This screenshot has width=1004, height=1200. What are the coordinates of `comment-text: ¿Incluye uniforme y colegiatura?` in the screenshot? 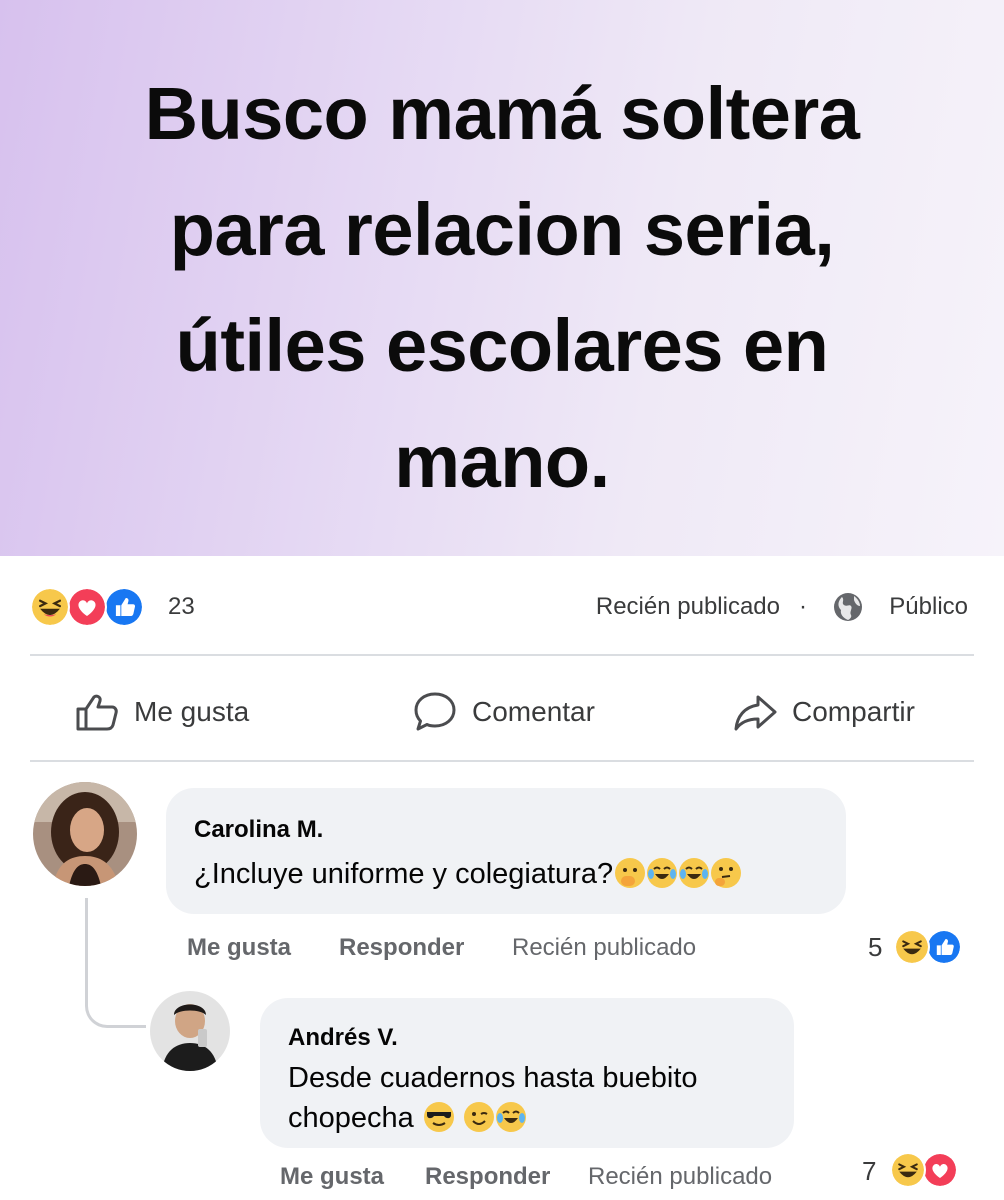 It's located at (468, 874).